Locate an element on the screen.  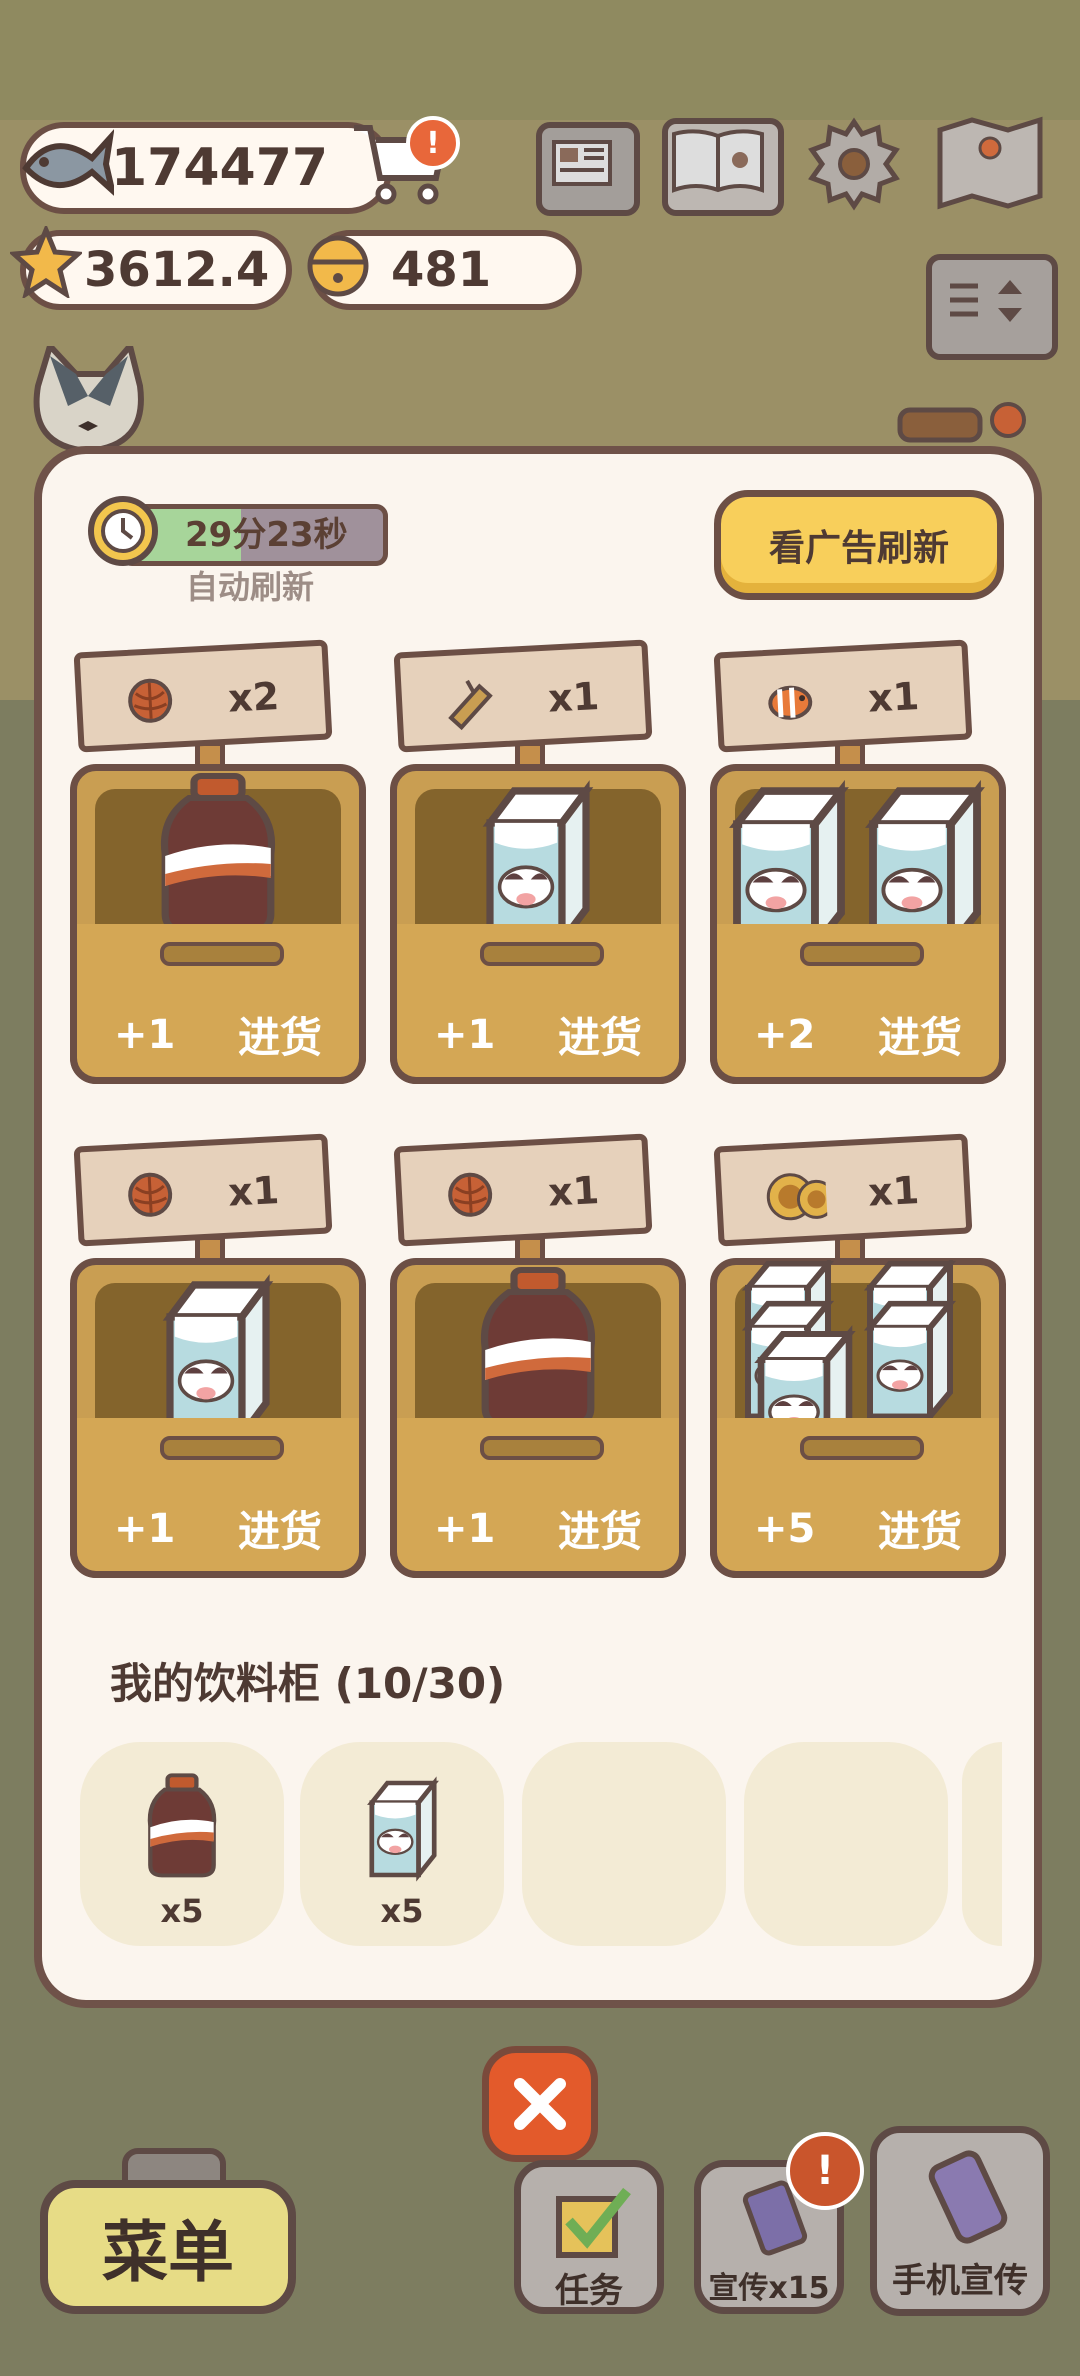
cart-alert-badge: ! is located at coordinates (433, 143).